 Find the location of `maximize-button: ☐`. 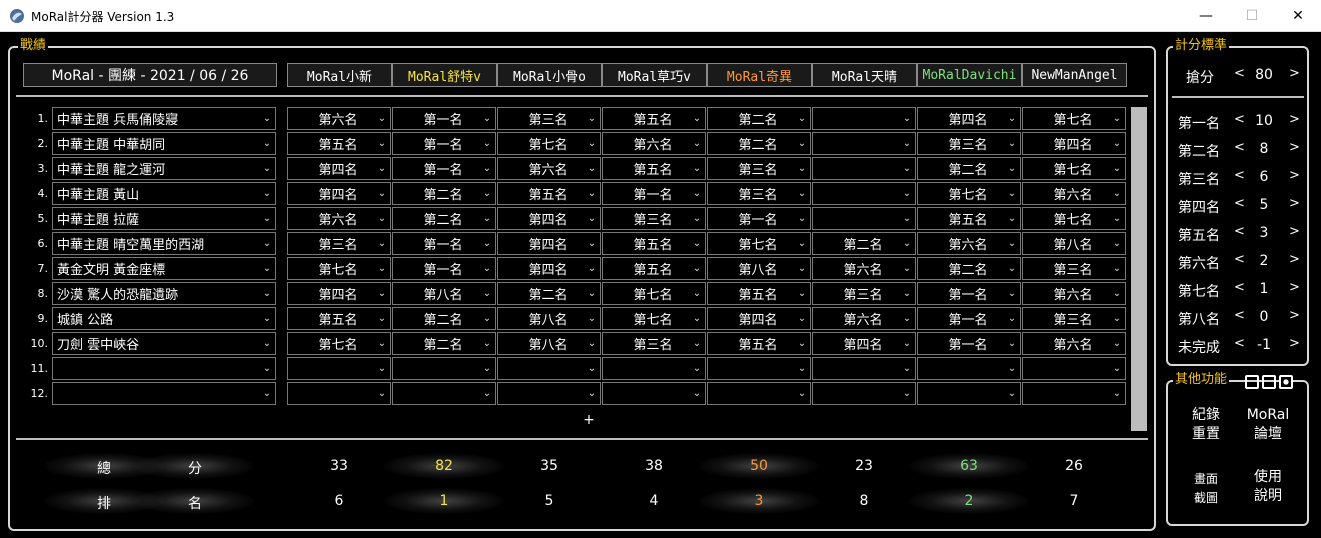

maximize-button: ☐ is located at coordinates (1252, 16).